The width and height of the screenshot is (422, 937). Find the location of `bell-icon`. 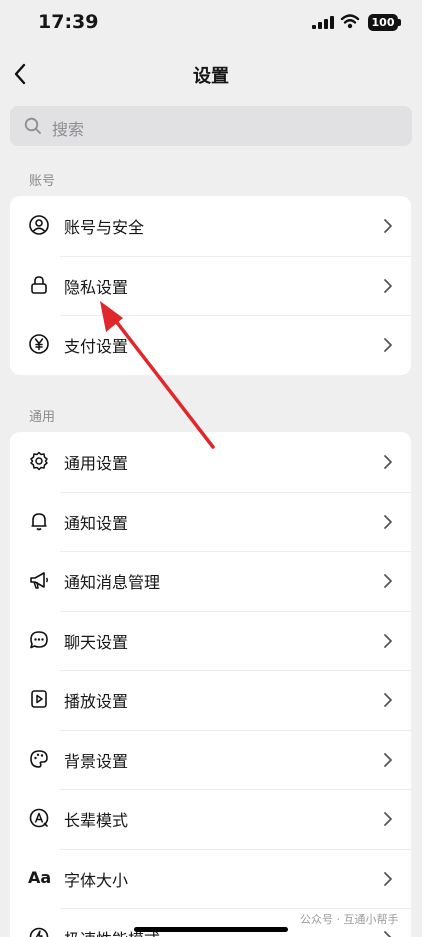

bell-icon is located at coordinates (39, 521).